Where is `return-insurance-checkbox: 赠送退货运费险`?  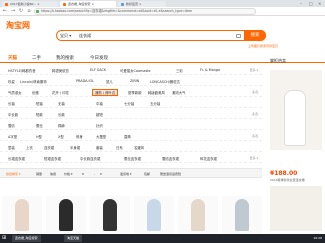 return-insurance-checkbox: 赠送退货运费险 is located at coordinates (170, 174).